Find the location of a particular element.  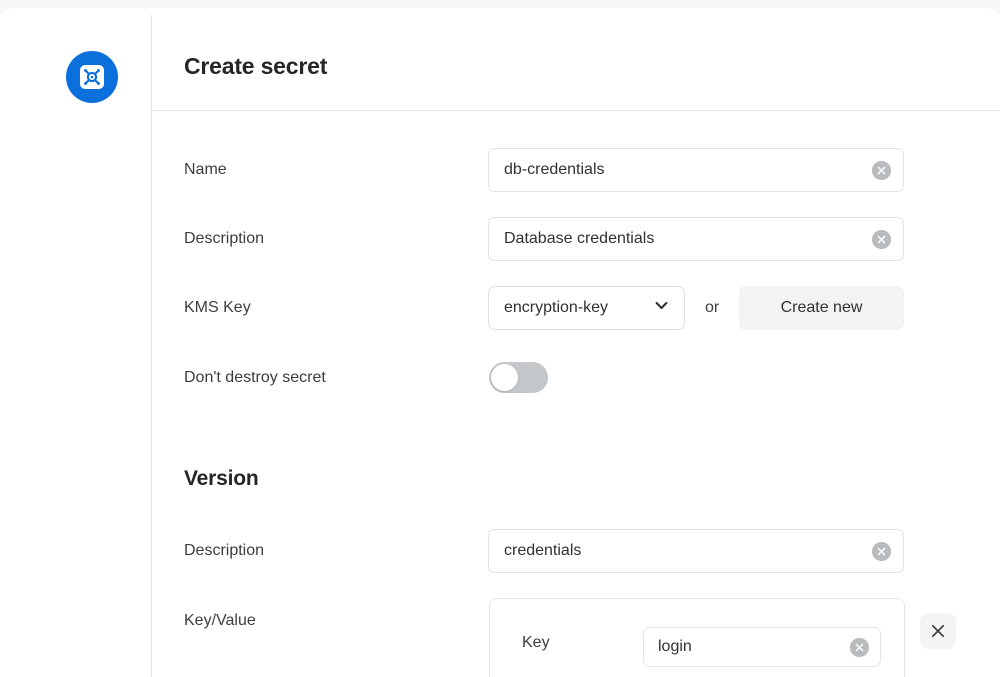

toggle-knob is located at coordinates (504, 377).